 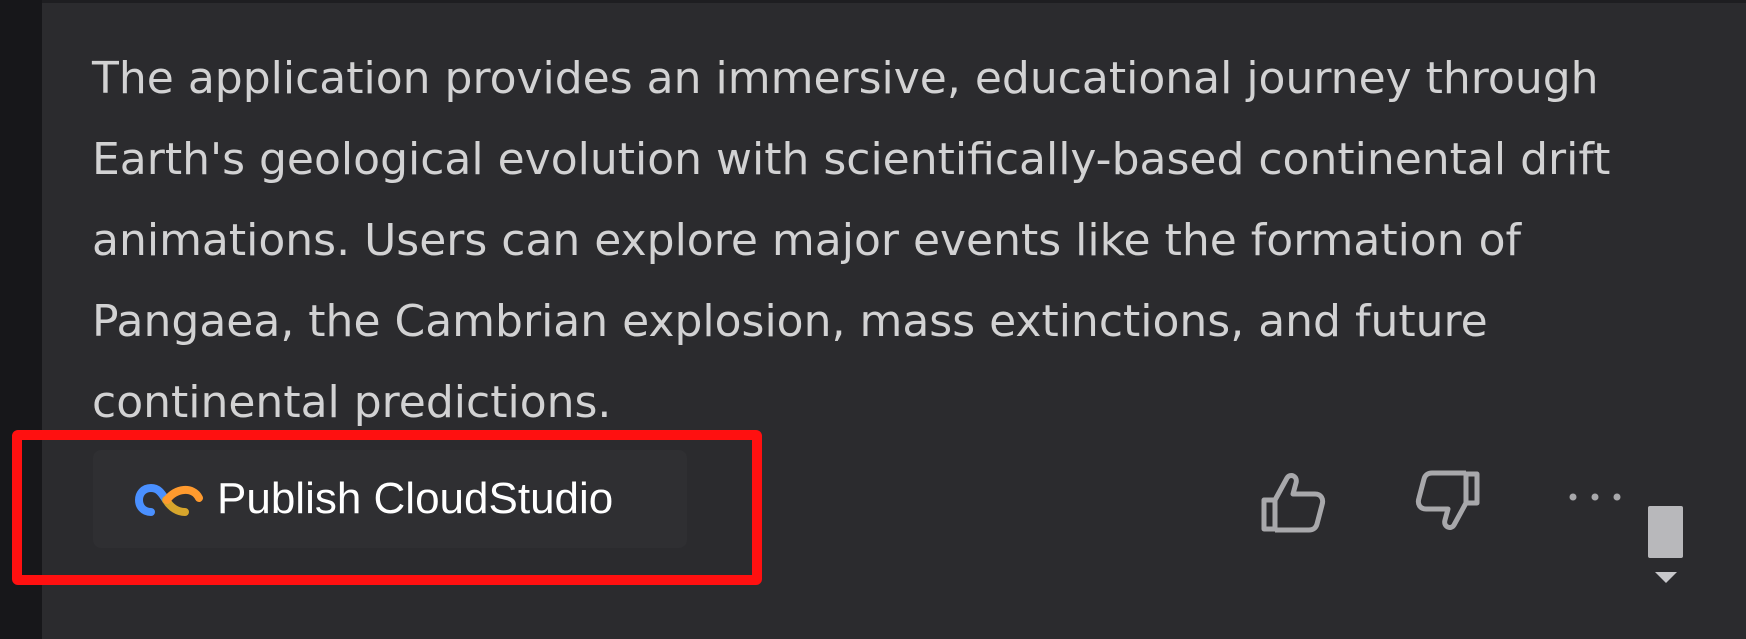 I want to click on top-divider, so click(x=894, y=1).